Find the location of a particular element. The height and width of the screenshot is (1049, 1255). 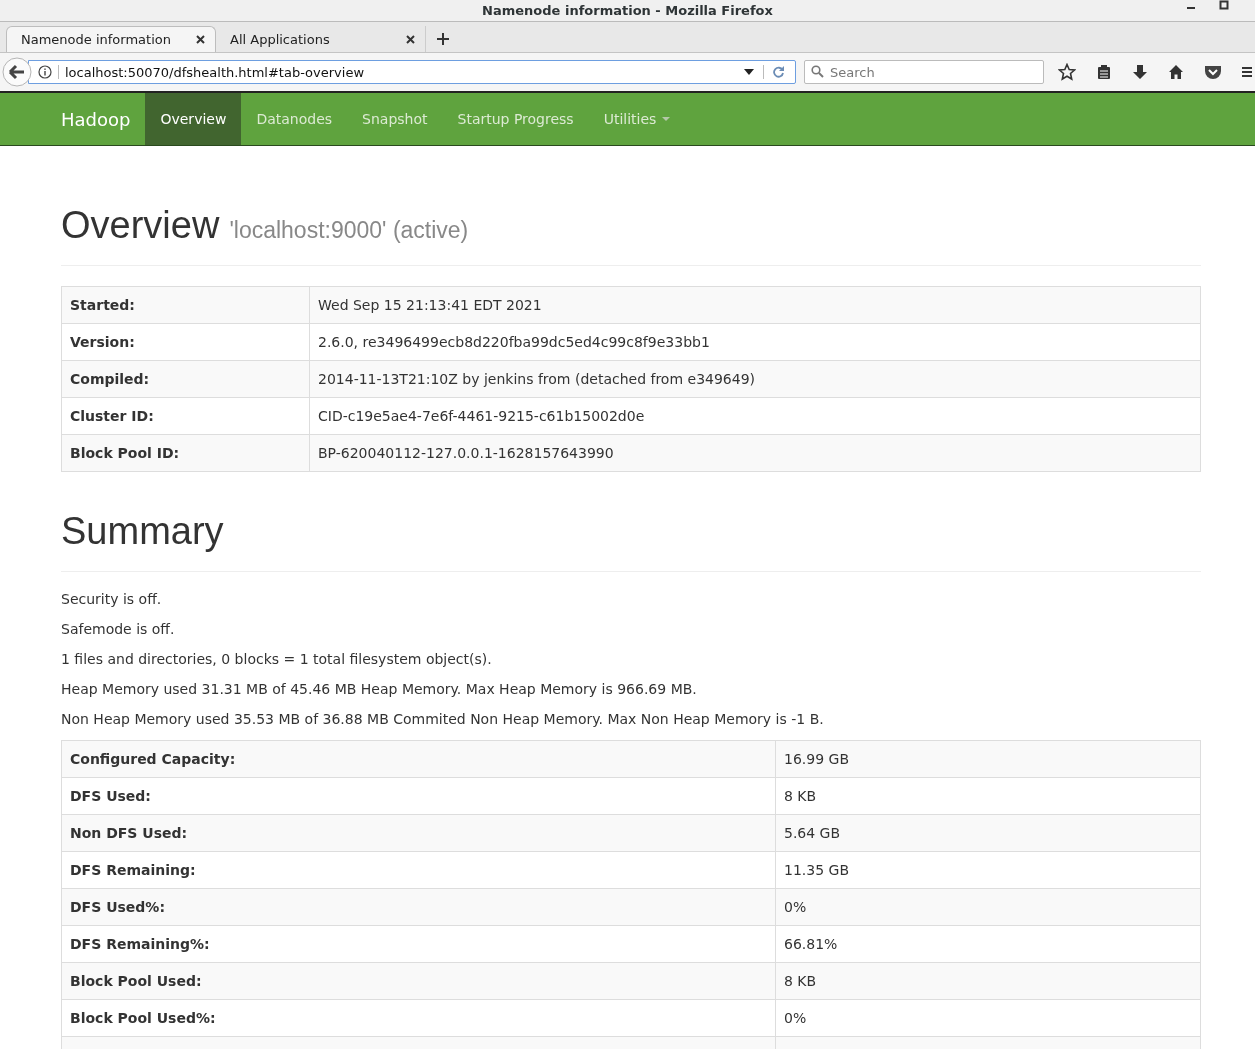

summary-text: Heap Memory used 31.31 MB of 45.46 MB Heap Memory. Max Heap Memory is 966.69 MB. is located at coordinates (379, 689).